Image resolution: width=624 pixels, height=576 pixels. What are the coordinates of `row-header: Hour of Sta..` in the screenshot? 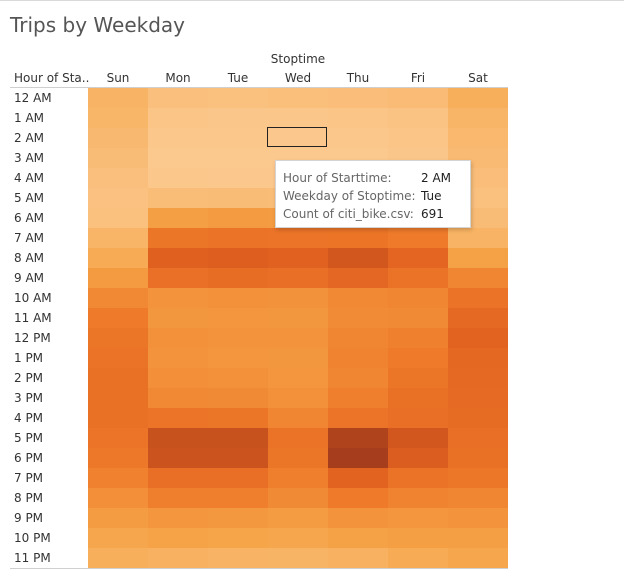 It's located at (51, 78).